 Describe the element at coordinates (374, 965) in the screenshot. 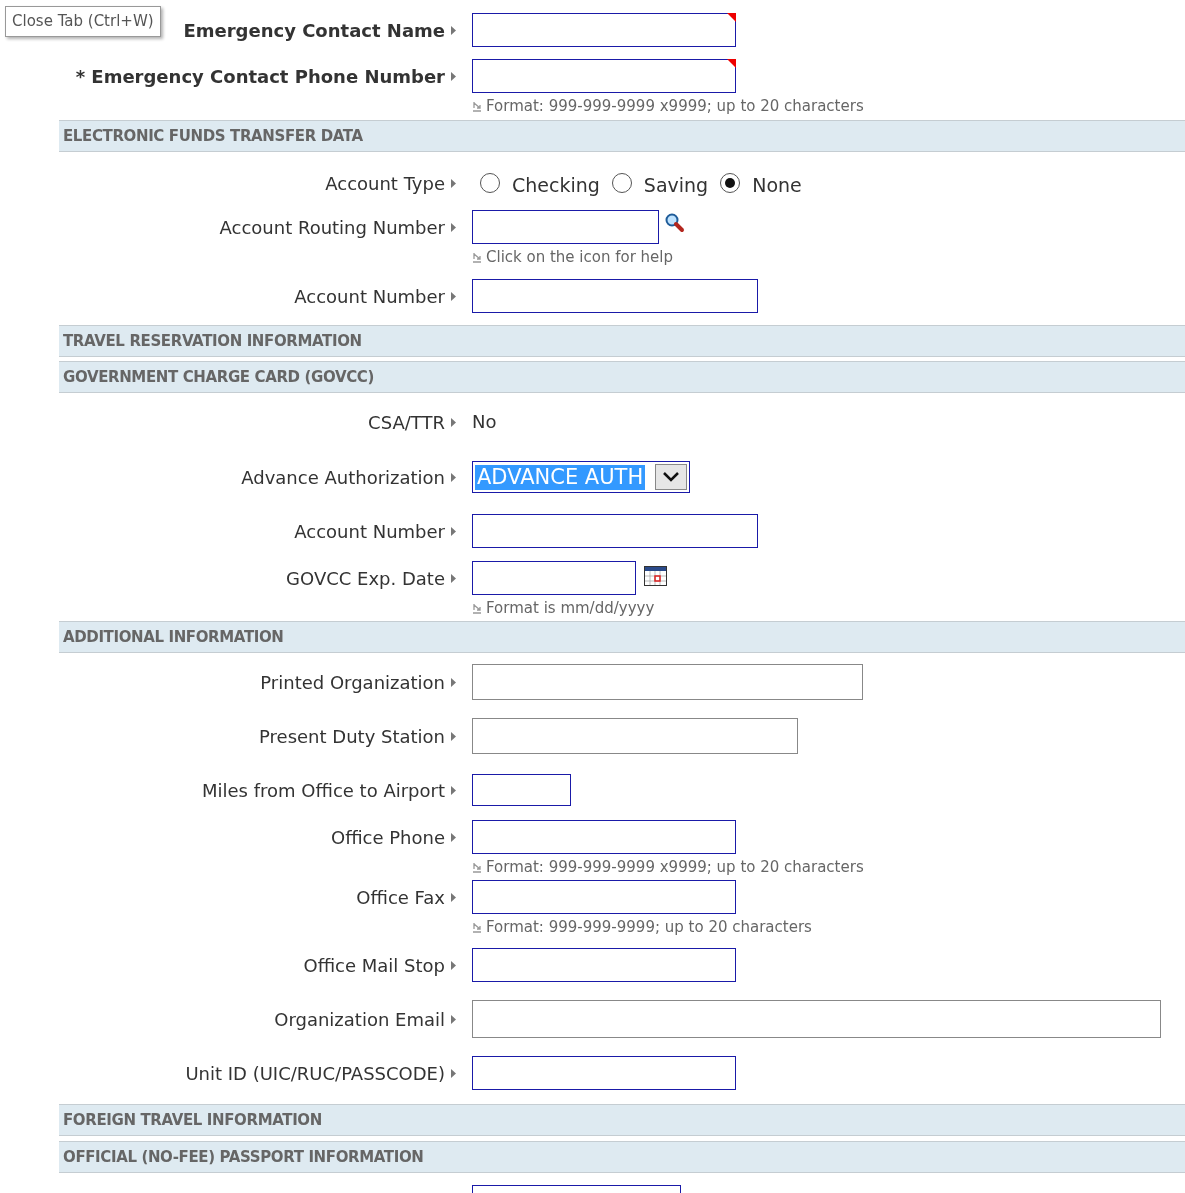

I see `field-label: Office Mail Stop` at that location.